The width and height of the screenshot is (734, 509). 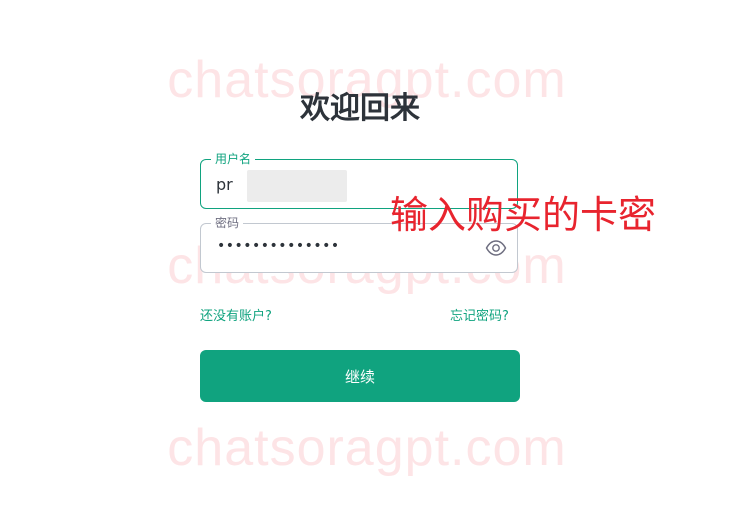 I want to click on username-value: pr, so click(x=224, y=185).